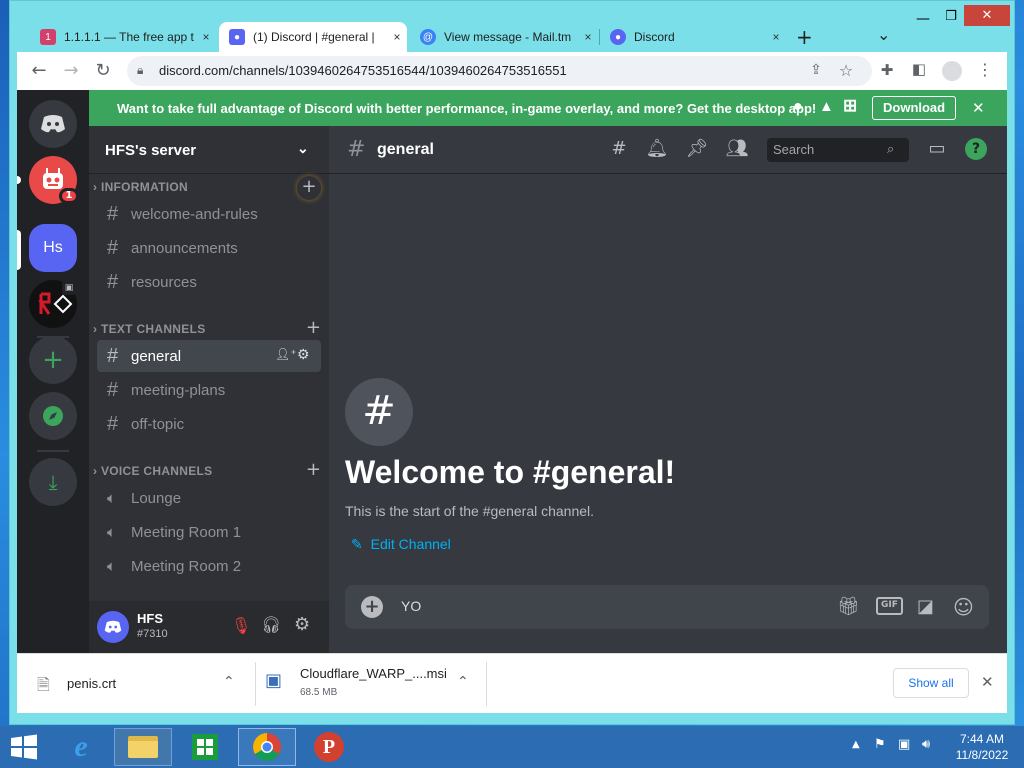  What do you see at coordinates (926, 744) in the screenshot?
I see `volume-icon: 🔊︎` at bounding box center [926, 744].